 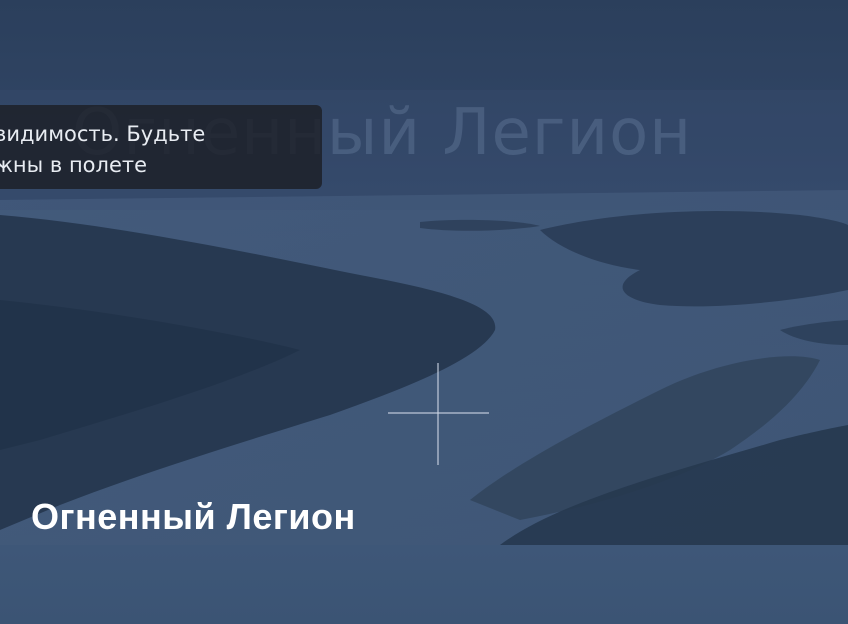 I want to click on notification-toast: видимость. Будьте жны в полете, so click(x=161, y=147).